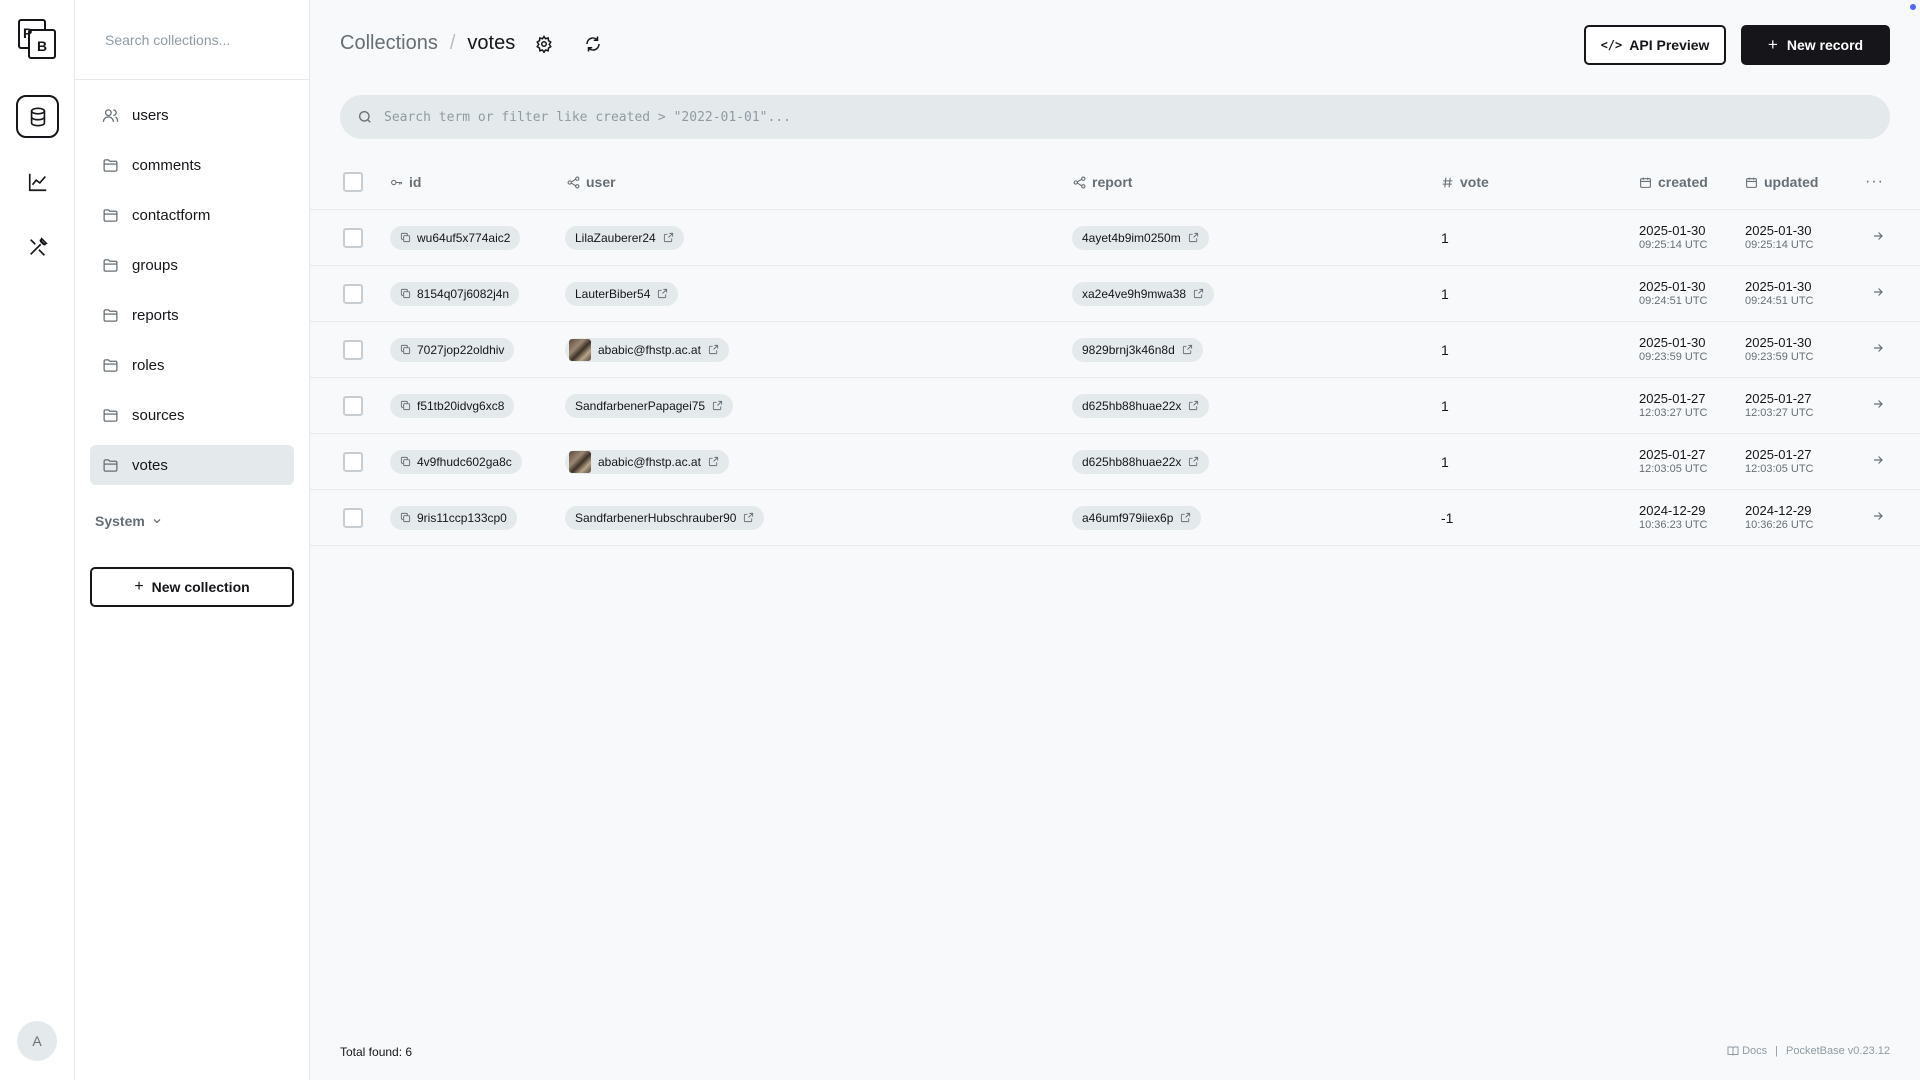 The height and width of the screenshot is (1080, 1920). I want to click on total-label: Total found:, so click(371, 1052).